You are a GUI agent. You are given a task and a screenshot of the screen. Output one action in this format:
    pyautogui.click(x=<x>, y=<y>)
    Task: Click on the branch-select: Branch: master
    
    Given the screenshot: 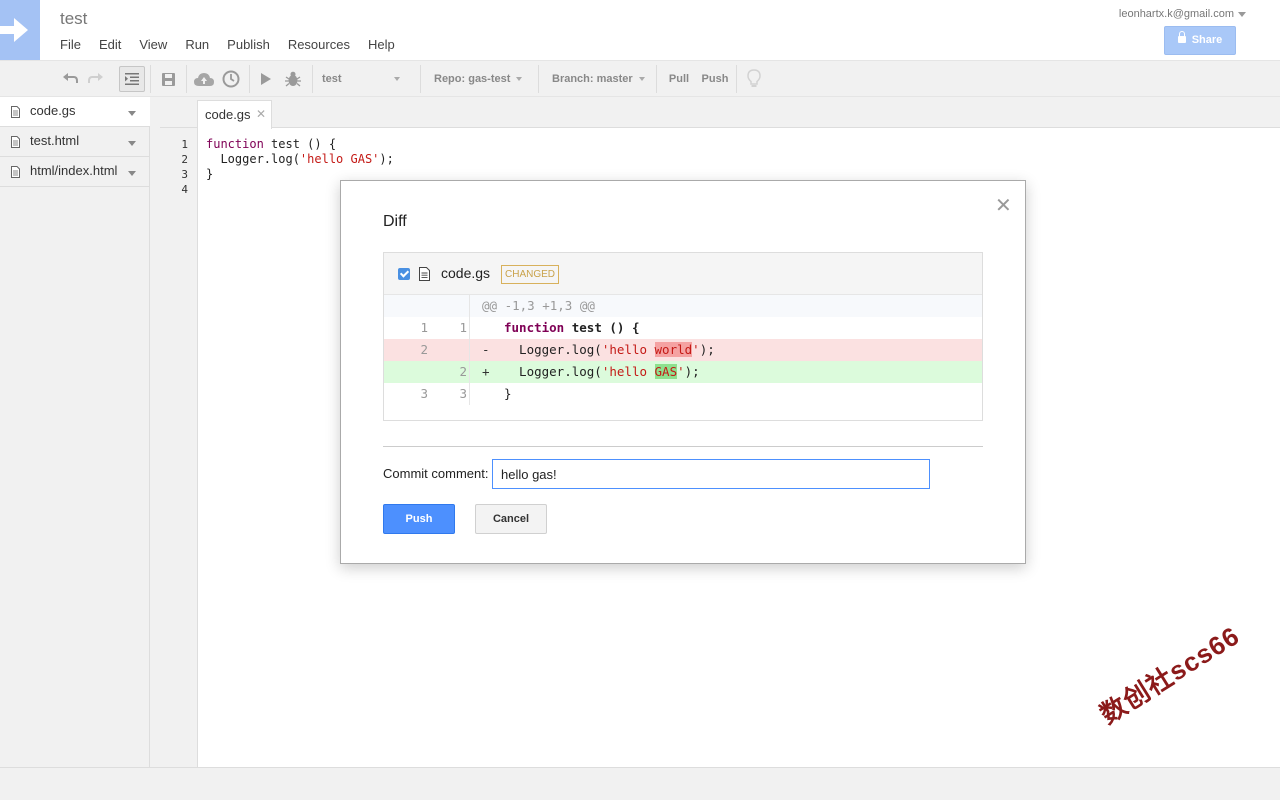 What is the action you would take?
    pyautogui.click(x=602, y=79)
    